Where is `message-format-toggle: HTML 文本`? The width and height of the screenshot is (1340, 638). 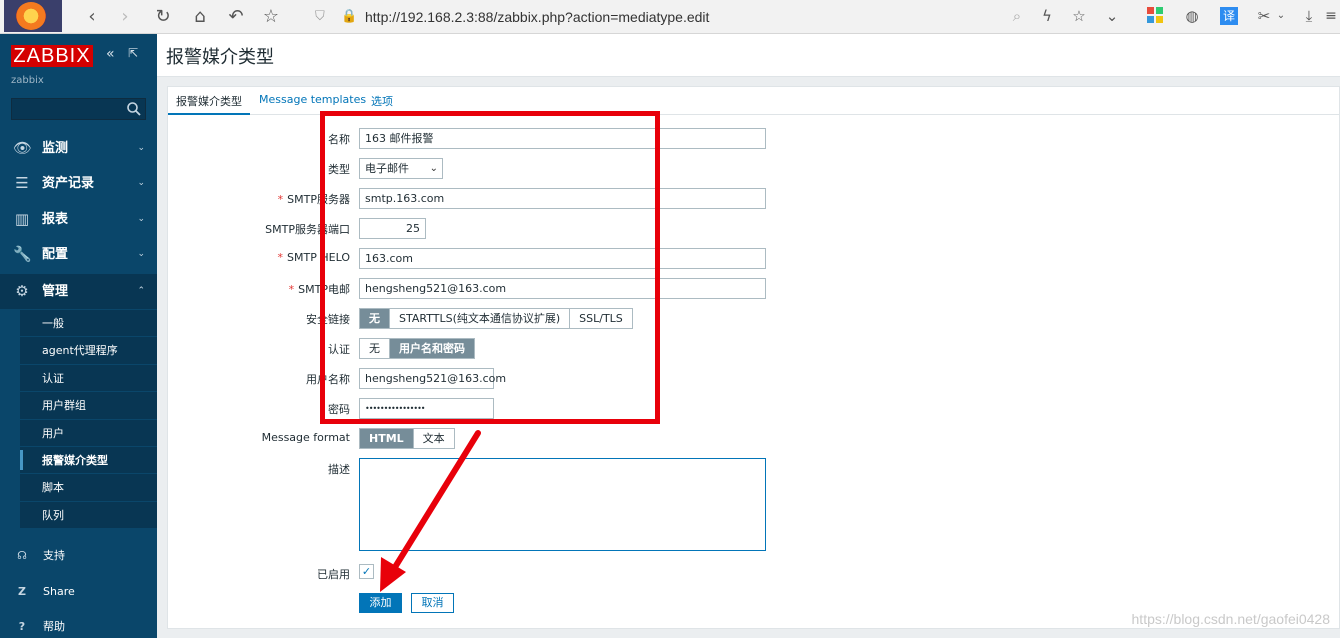 message-format-toggle: HTML 文本 is located at coordinates (407, 438).